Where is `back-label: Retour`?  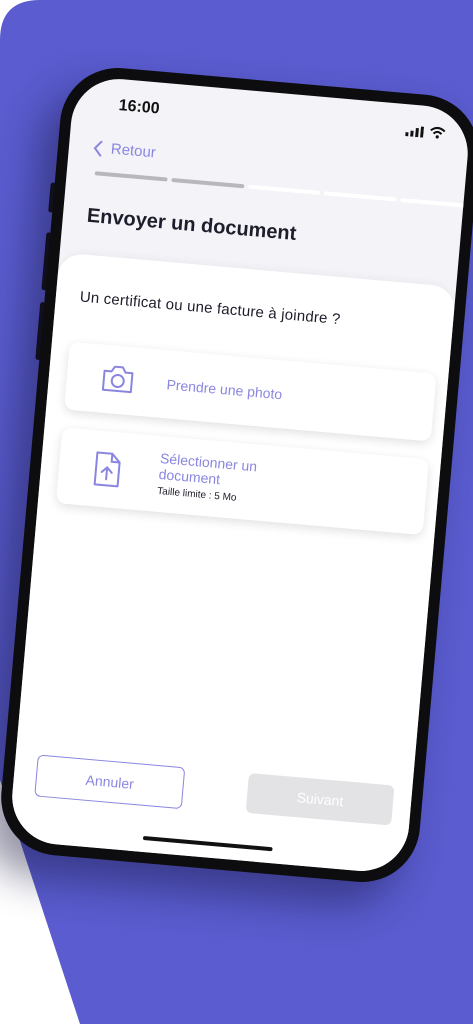
back-label: Retour is located at coordinates (133, 151).